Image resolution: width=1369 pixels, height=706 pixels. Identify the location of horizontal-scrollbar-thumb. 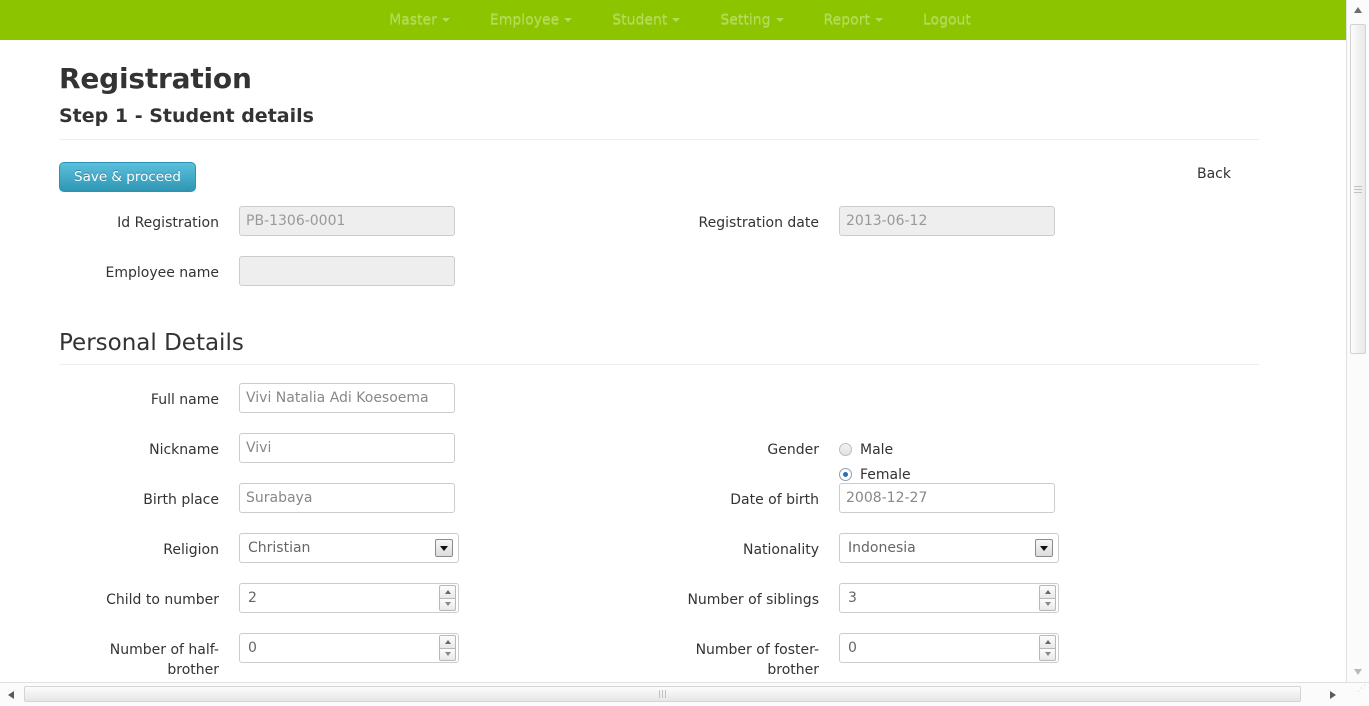
(662, 694).